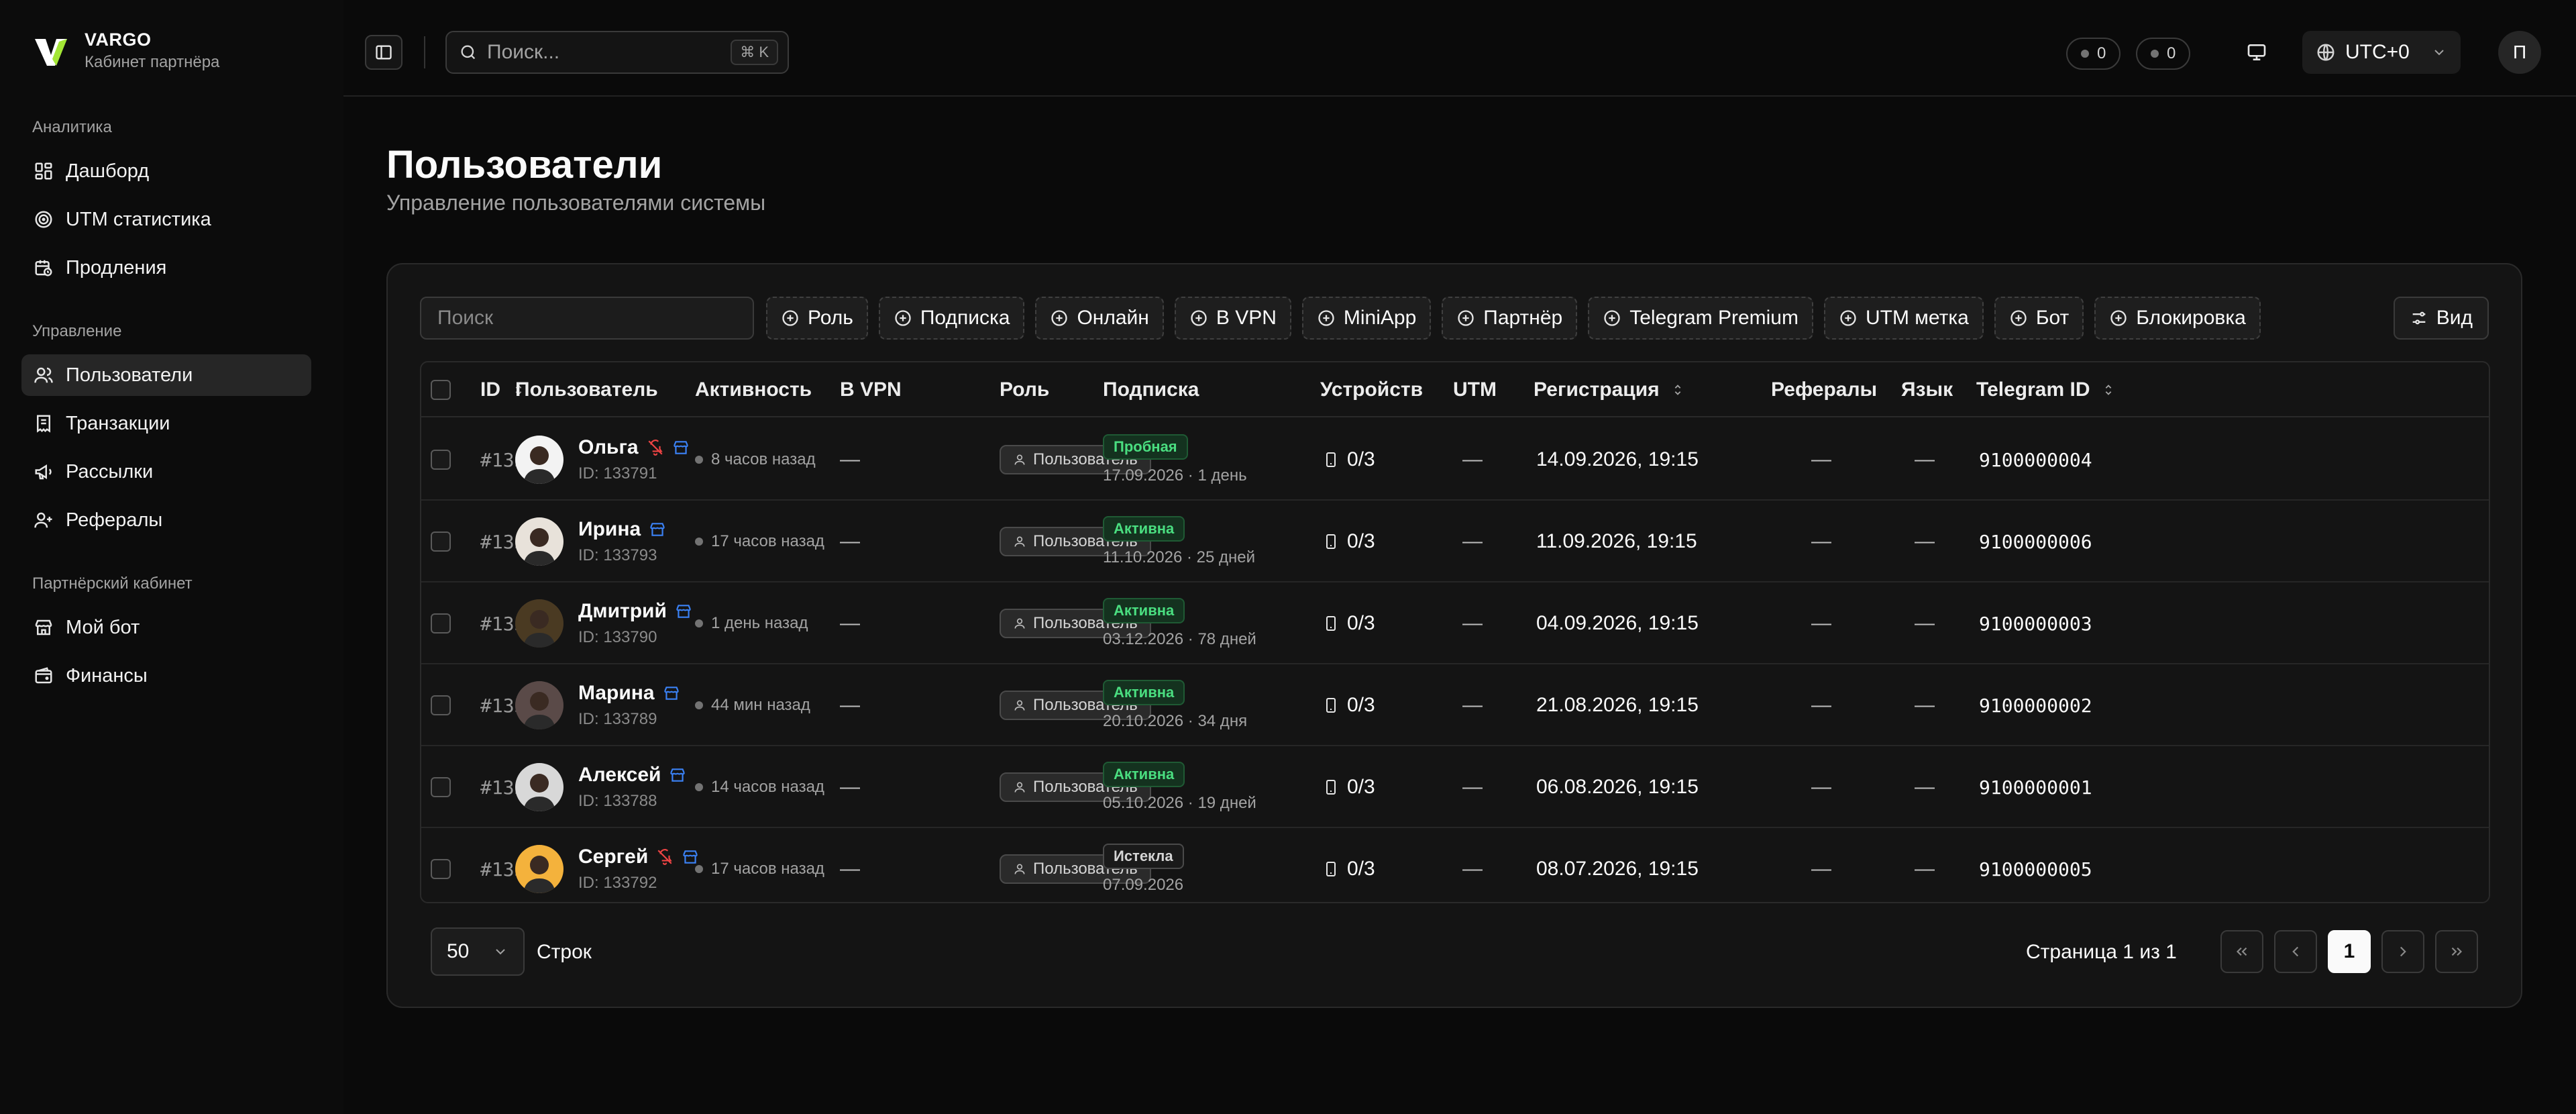 The image size is (2576, 1114). I want to click on table-search-input: Поиск, so click(587, 318).